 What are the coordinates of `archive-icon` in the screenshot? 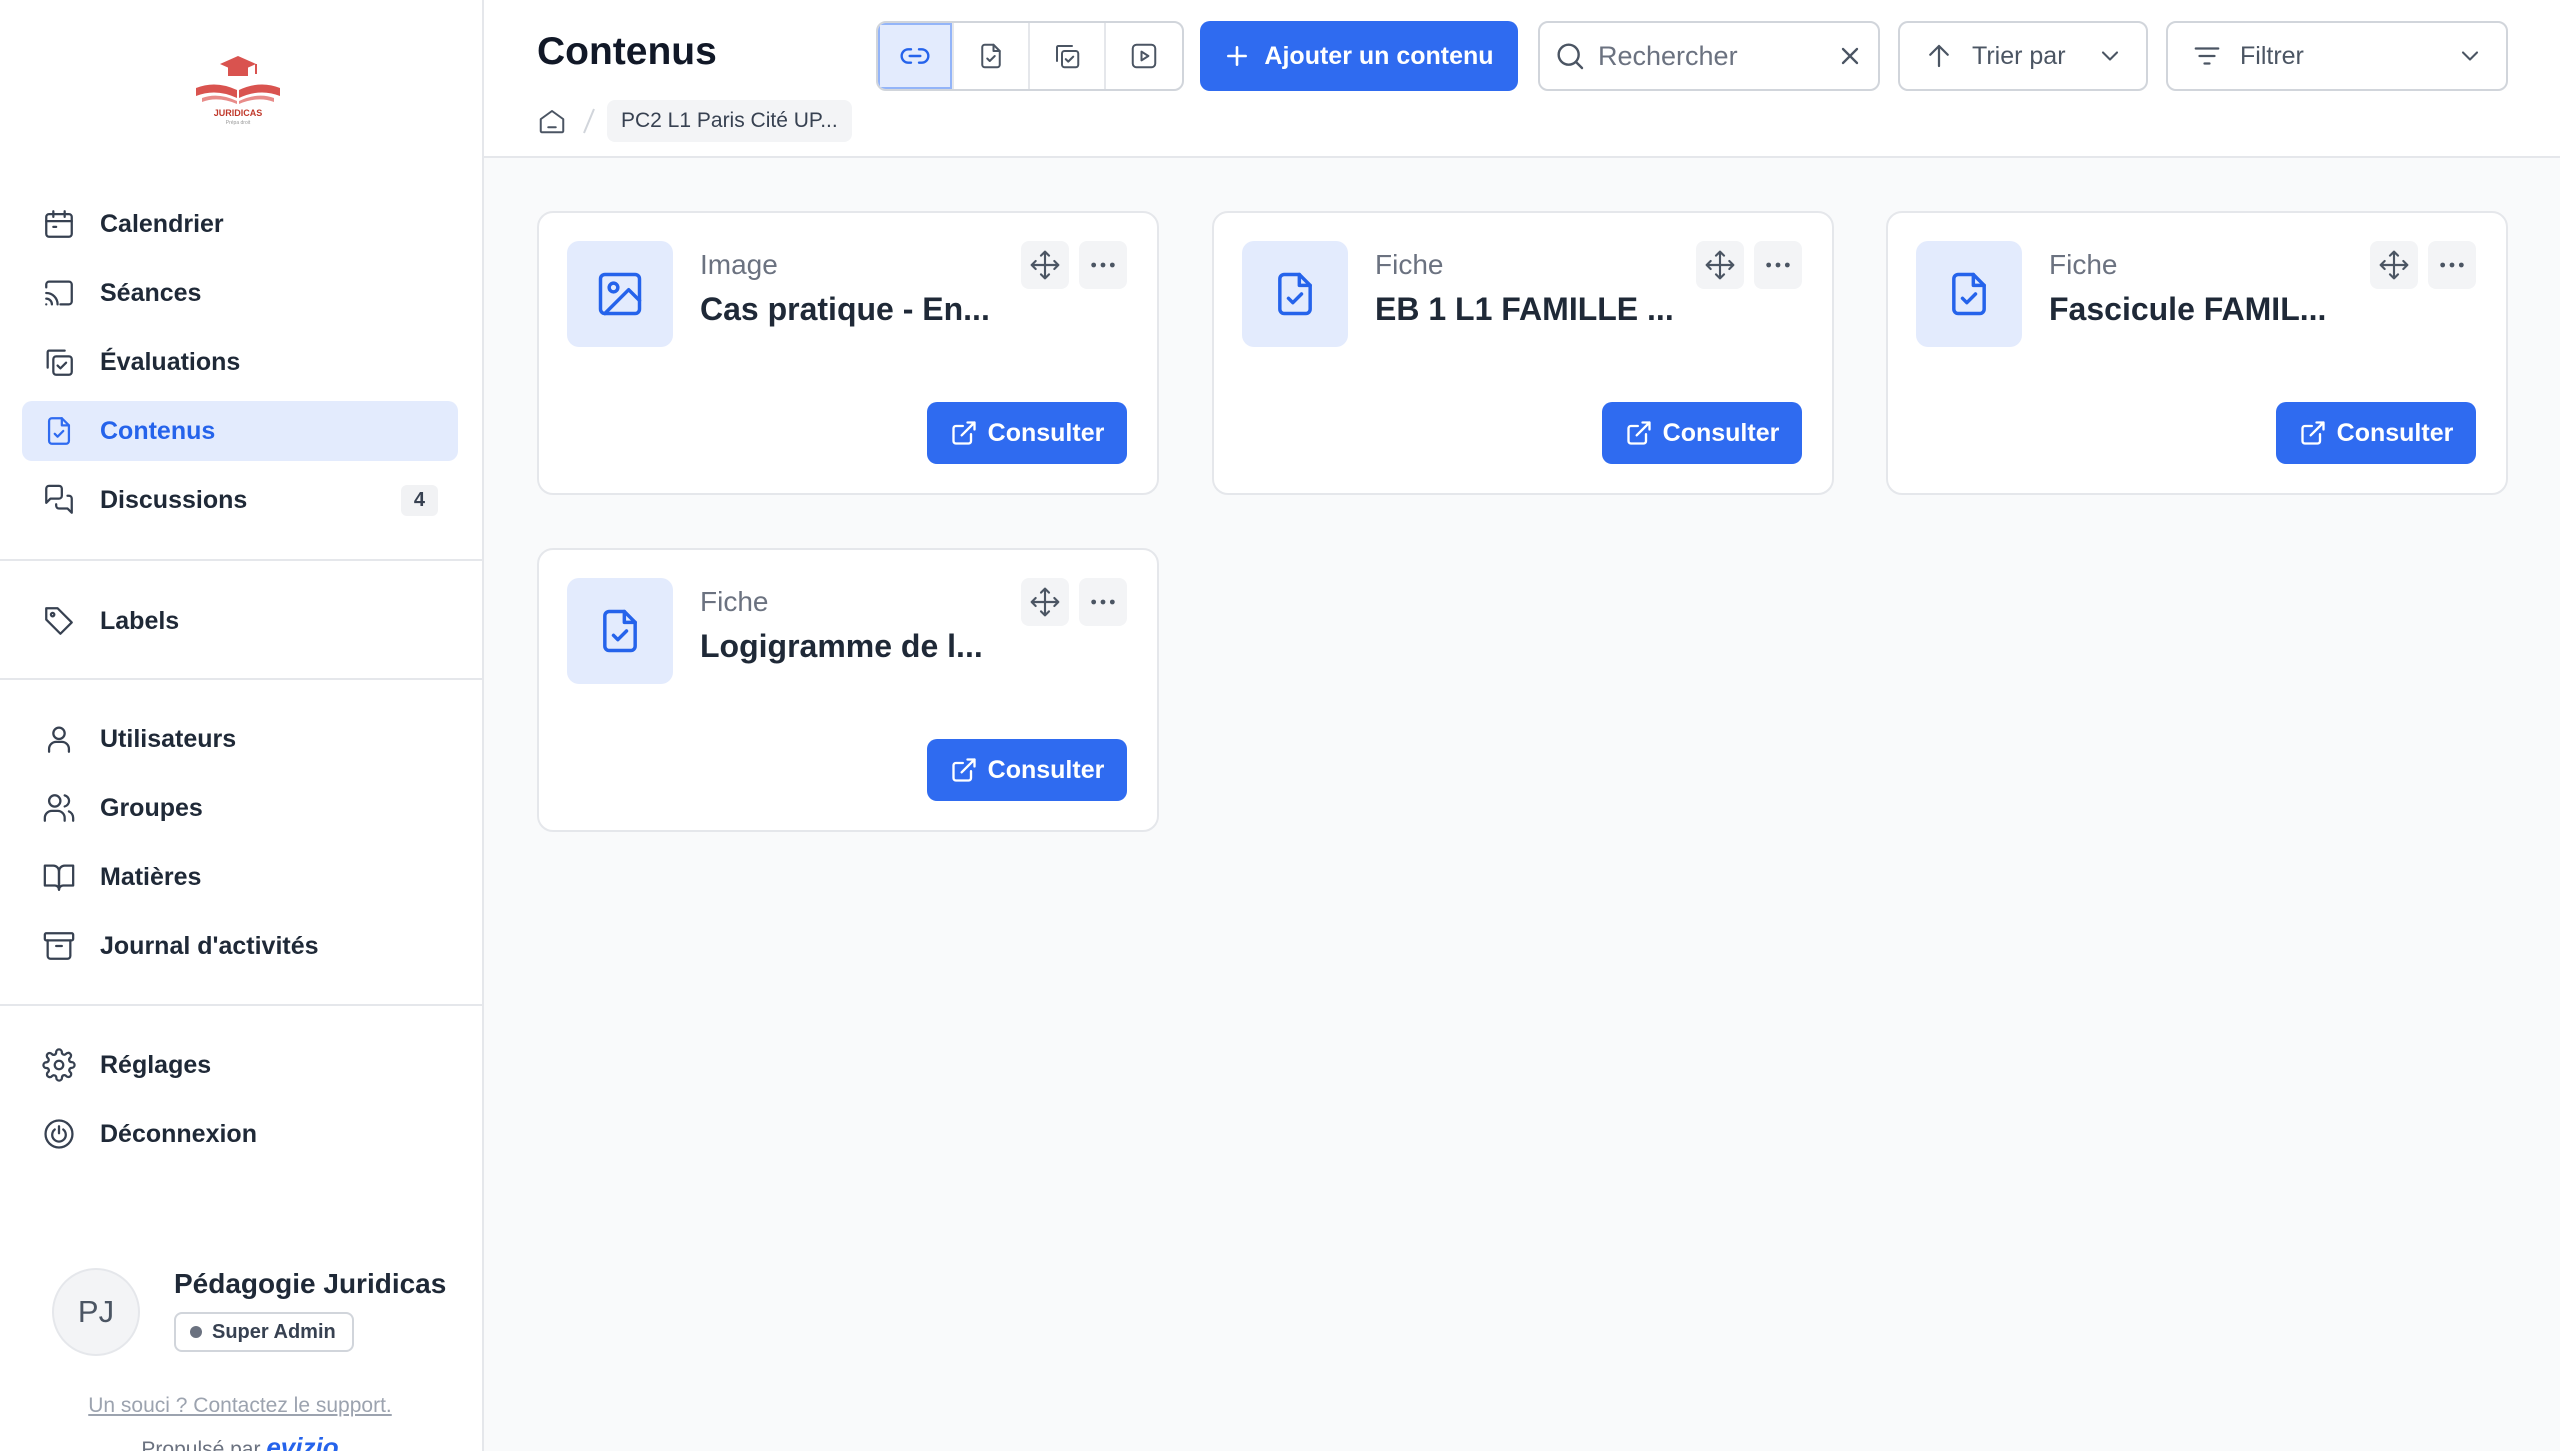 It's located at (59, 946).